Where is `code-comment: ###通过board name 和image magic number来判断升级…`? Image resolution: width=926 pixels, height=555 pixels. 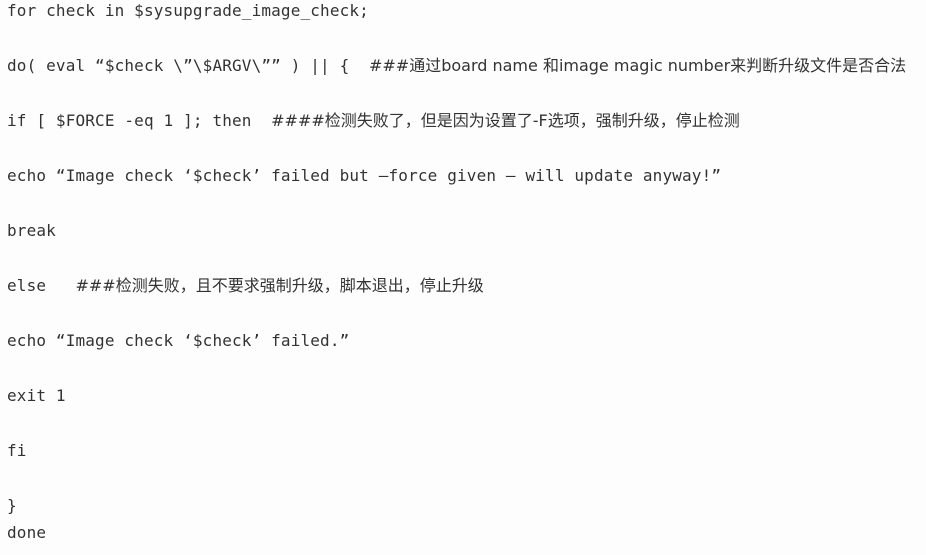 code-comment: ###通过board name 和image magic number来判断升级… is located at coordinates (637, 65).